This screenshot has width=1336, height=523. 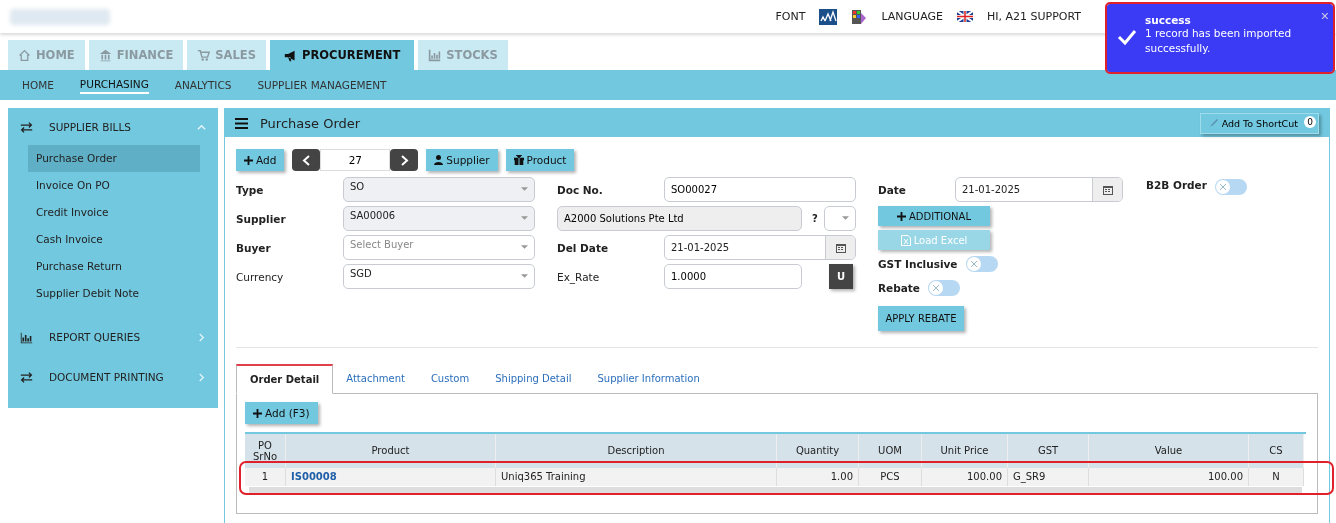 I want to click on apply-rebate-button: APPLY REBATE, so click(x=921, y=318).